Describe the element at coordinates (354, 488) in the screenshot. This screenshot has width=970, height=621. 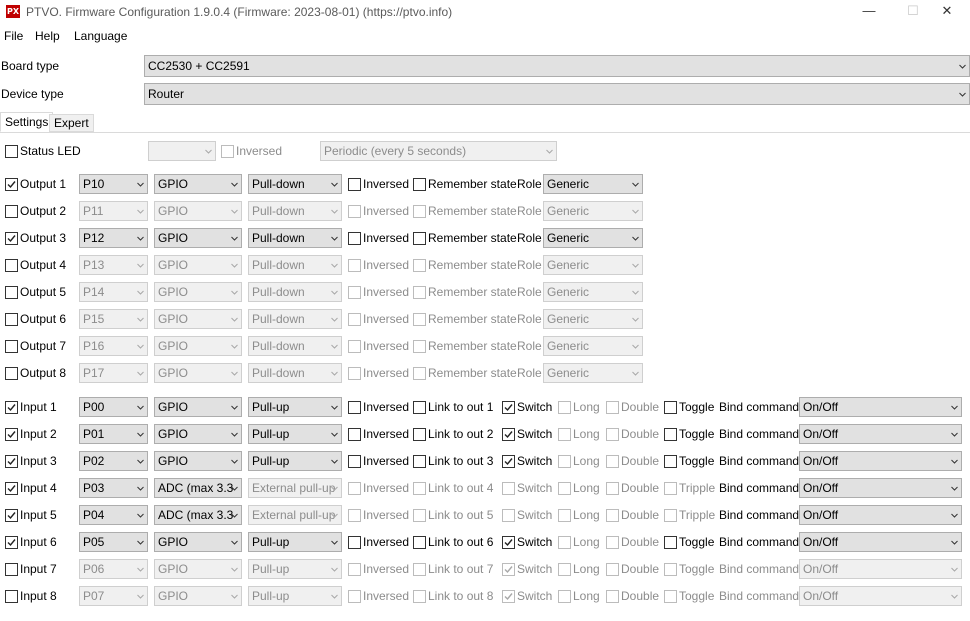
I see `input-4-inversed-checkbox` at that location.